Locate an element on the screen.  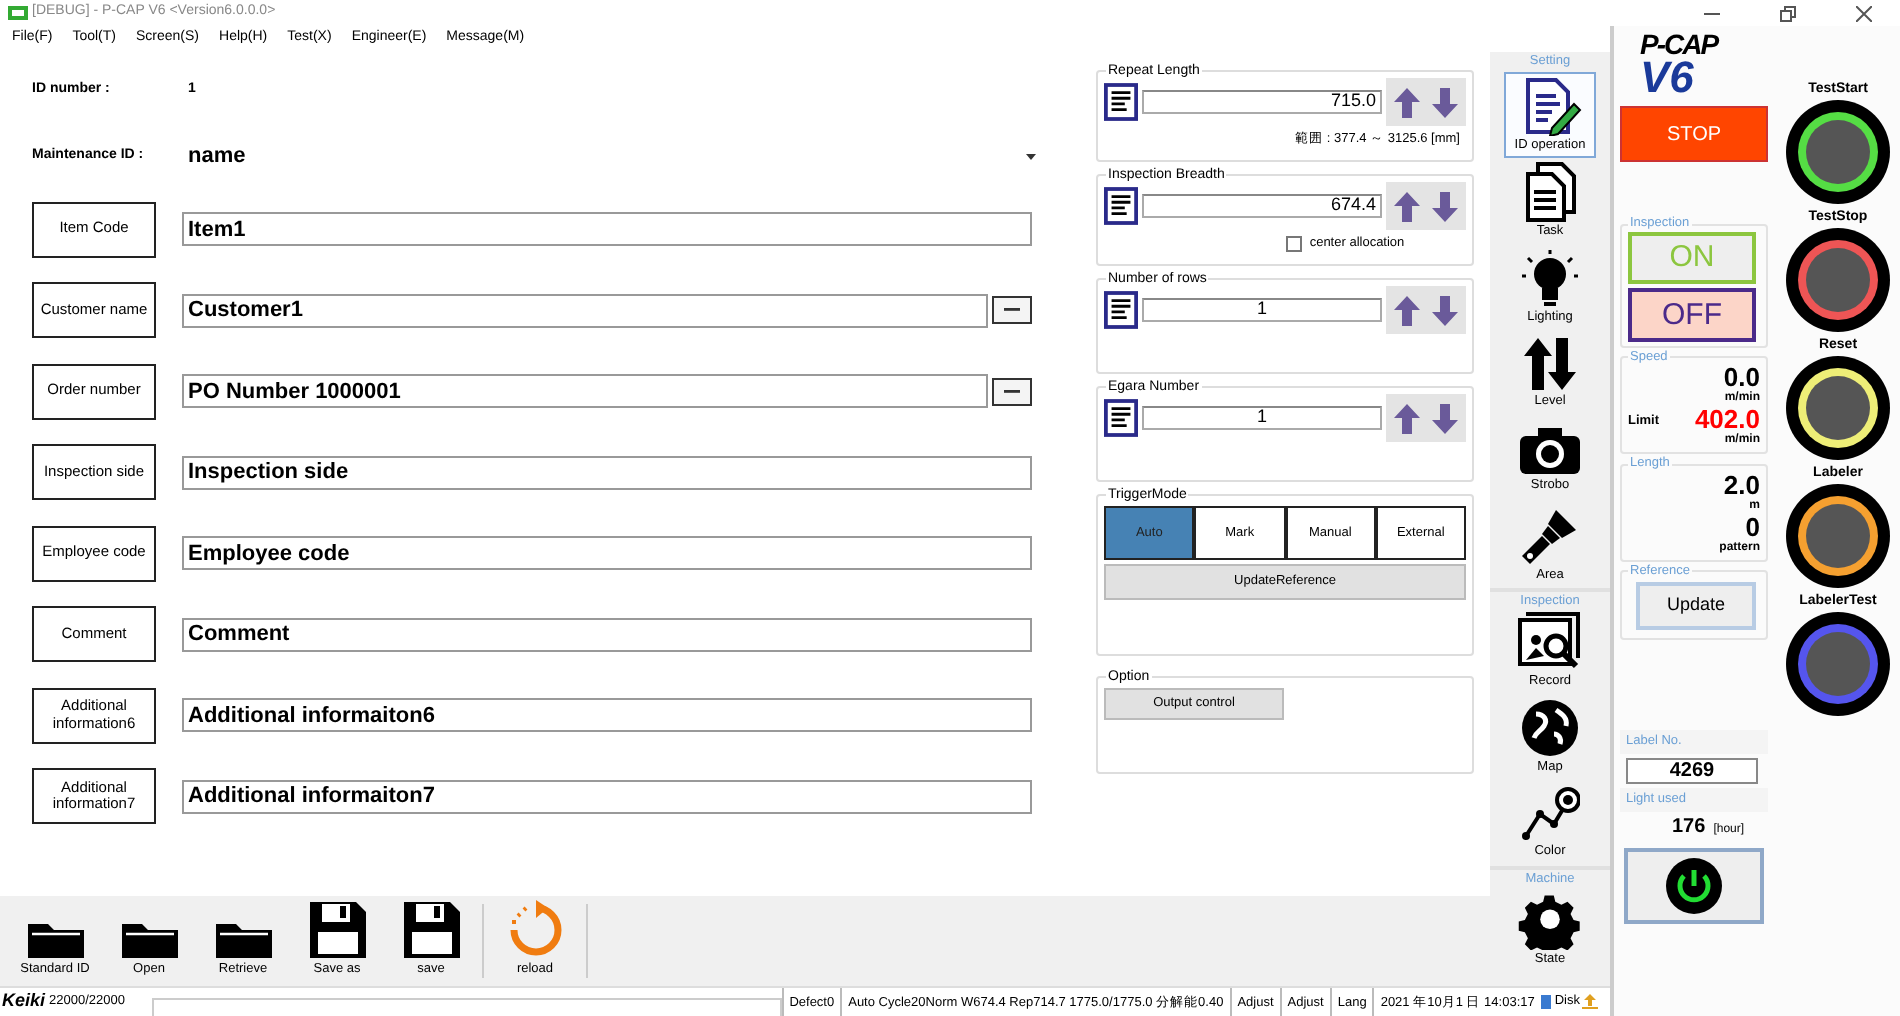
power-icon is located at coordinates (1694, 886).